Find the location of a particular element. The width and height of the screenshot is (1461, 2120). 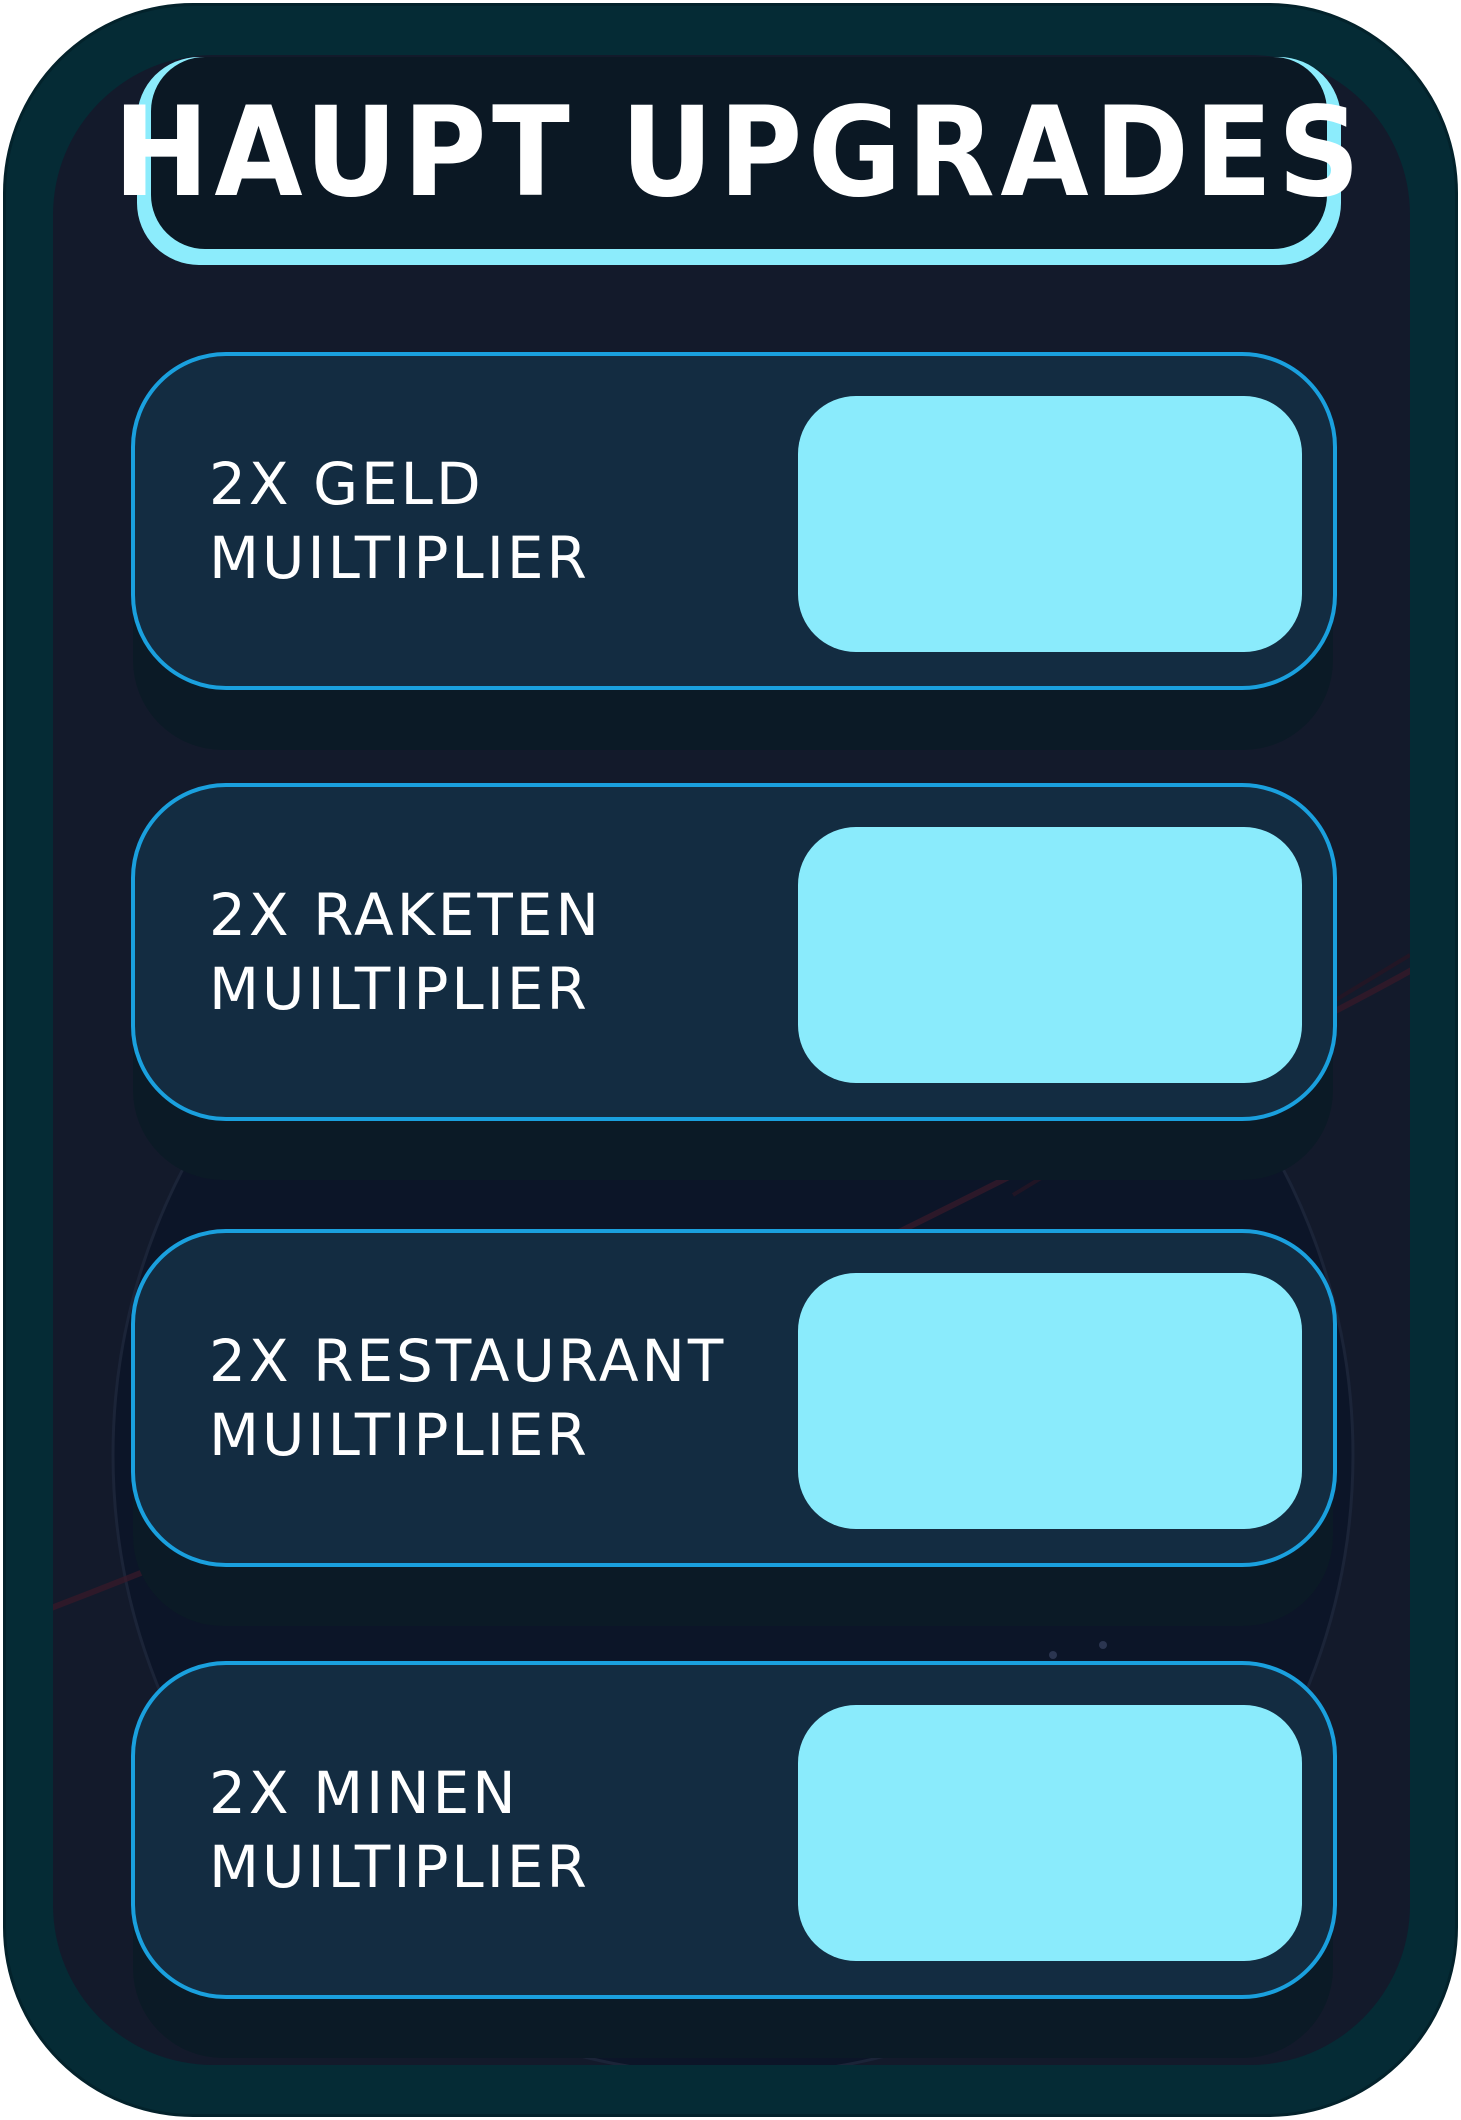

title-banner-inner: HAUPT UPGRADES is located at coordinates (736, 153).